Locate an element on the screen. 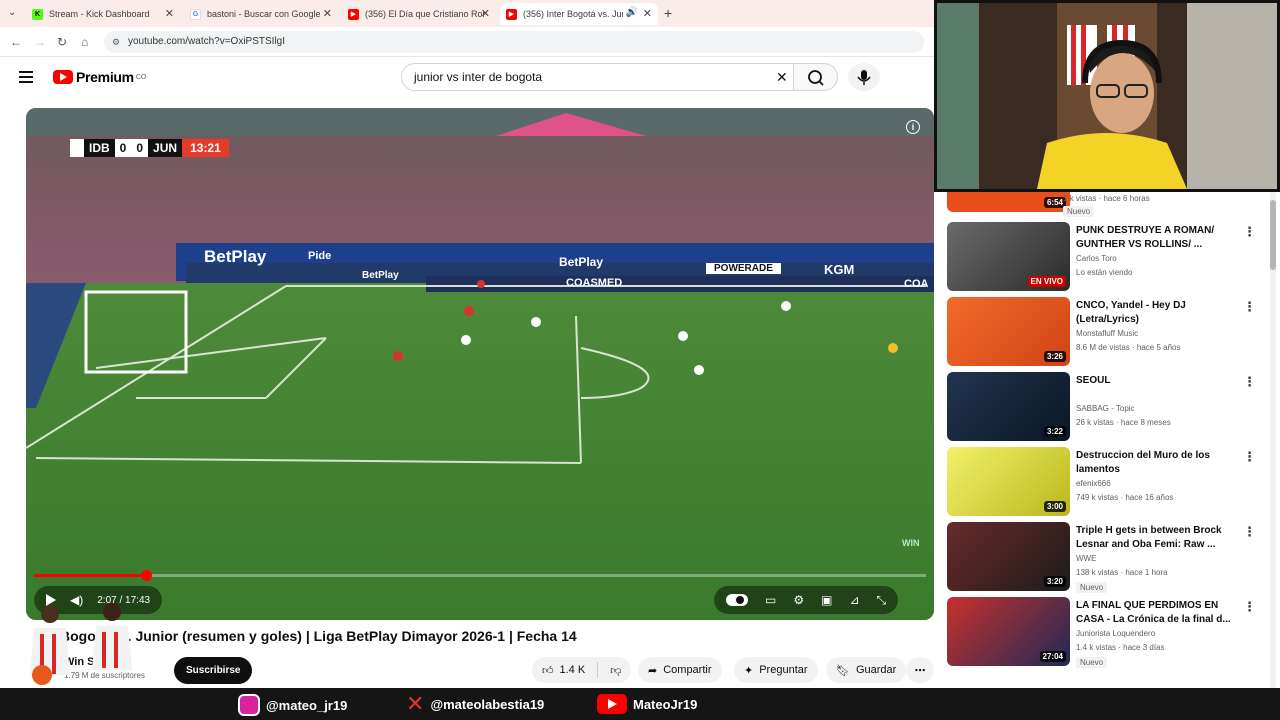 This screenshot has width=1280, height=720. subscribe-button: Suscribirse is located at coordinates (213, 670).